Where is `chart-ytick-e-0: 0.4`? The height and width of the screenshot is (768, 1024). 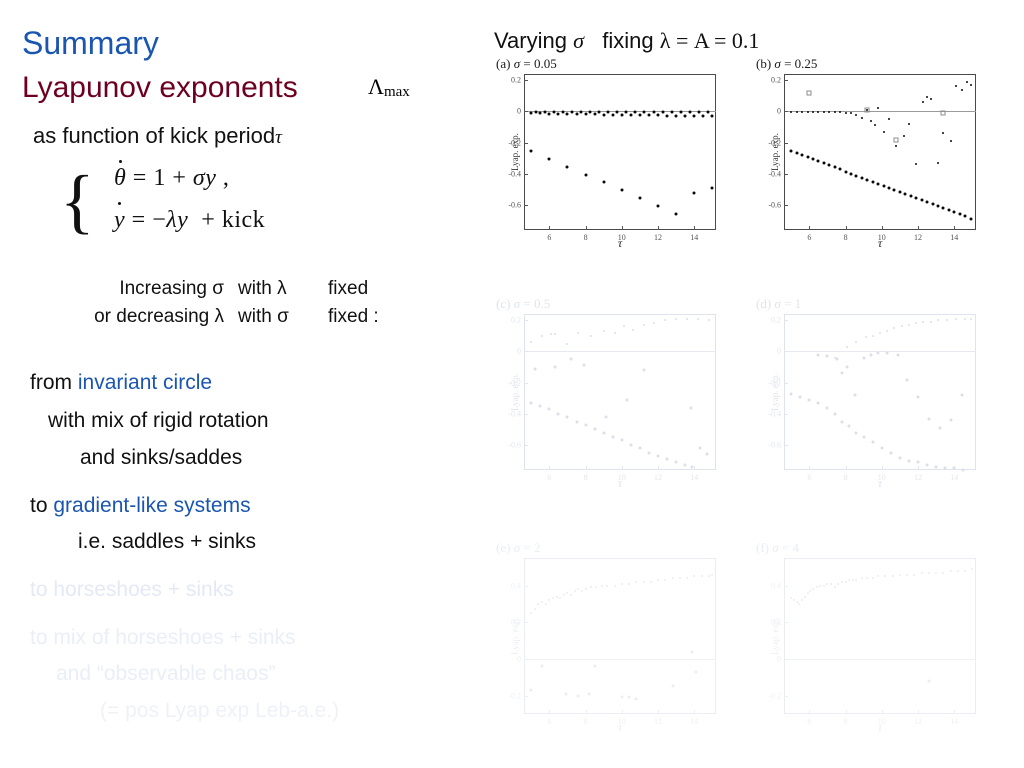
chart-ytick-e-0: 0.4 is located at coordinates (516, 586).